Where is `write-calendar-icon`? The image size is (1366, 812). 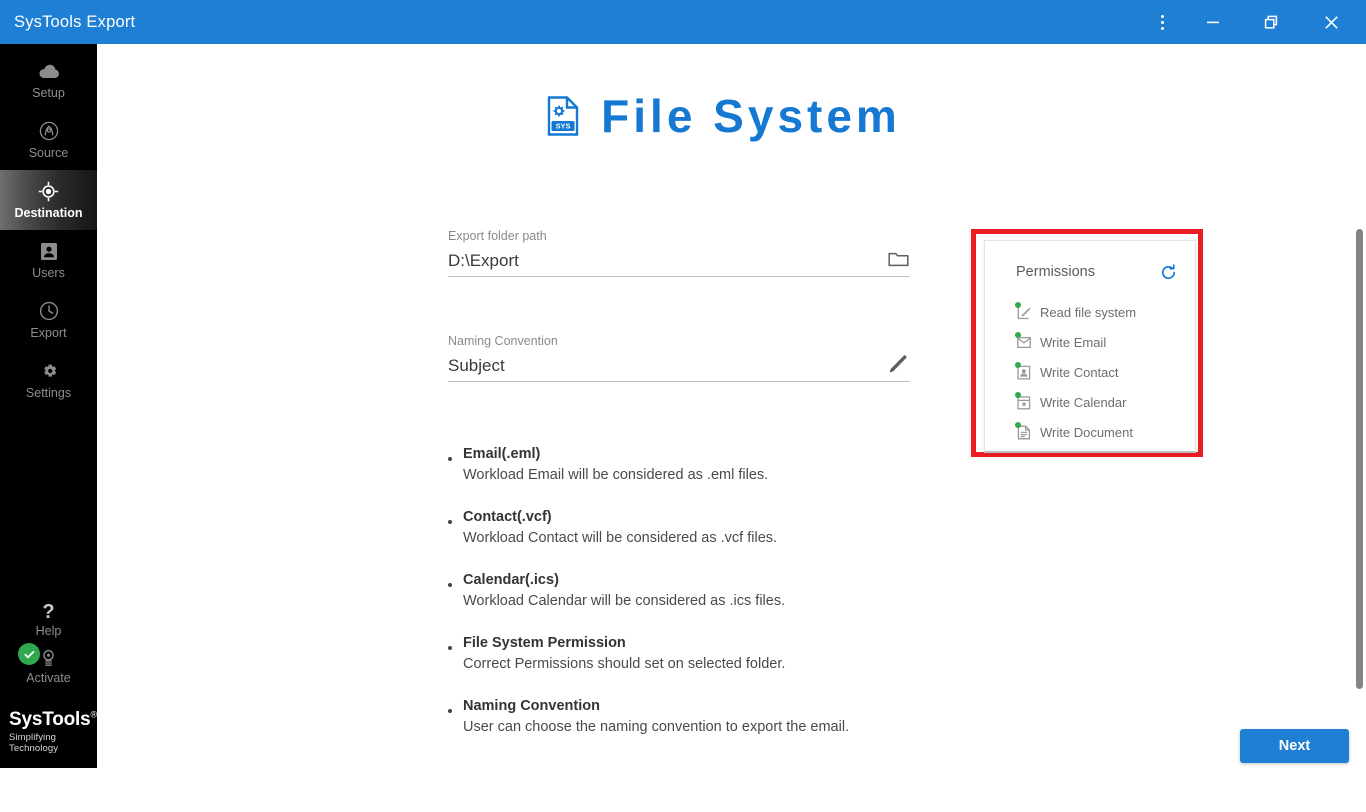
write-calendar-icon is located at coordinates (1023, 401).